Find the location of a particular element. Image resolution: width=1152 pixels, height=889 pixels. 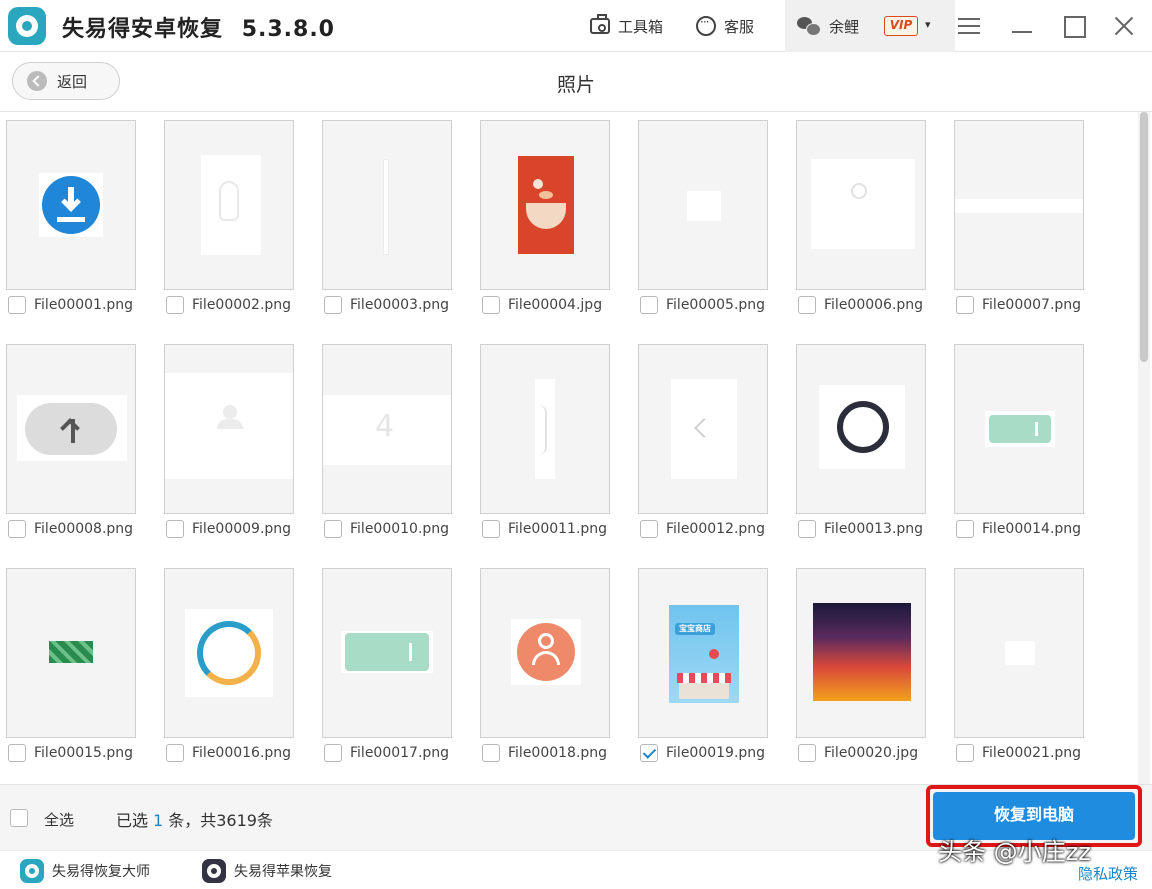

photo-item: File00011.png is located at coordinates (553, 448).